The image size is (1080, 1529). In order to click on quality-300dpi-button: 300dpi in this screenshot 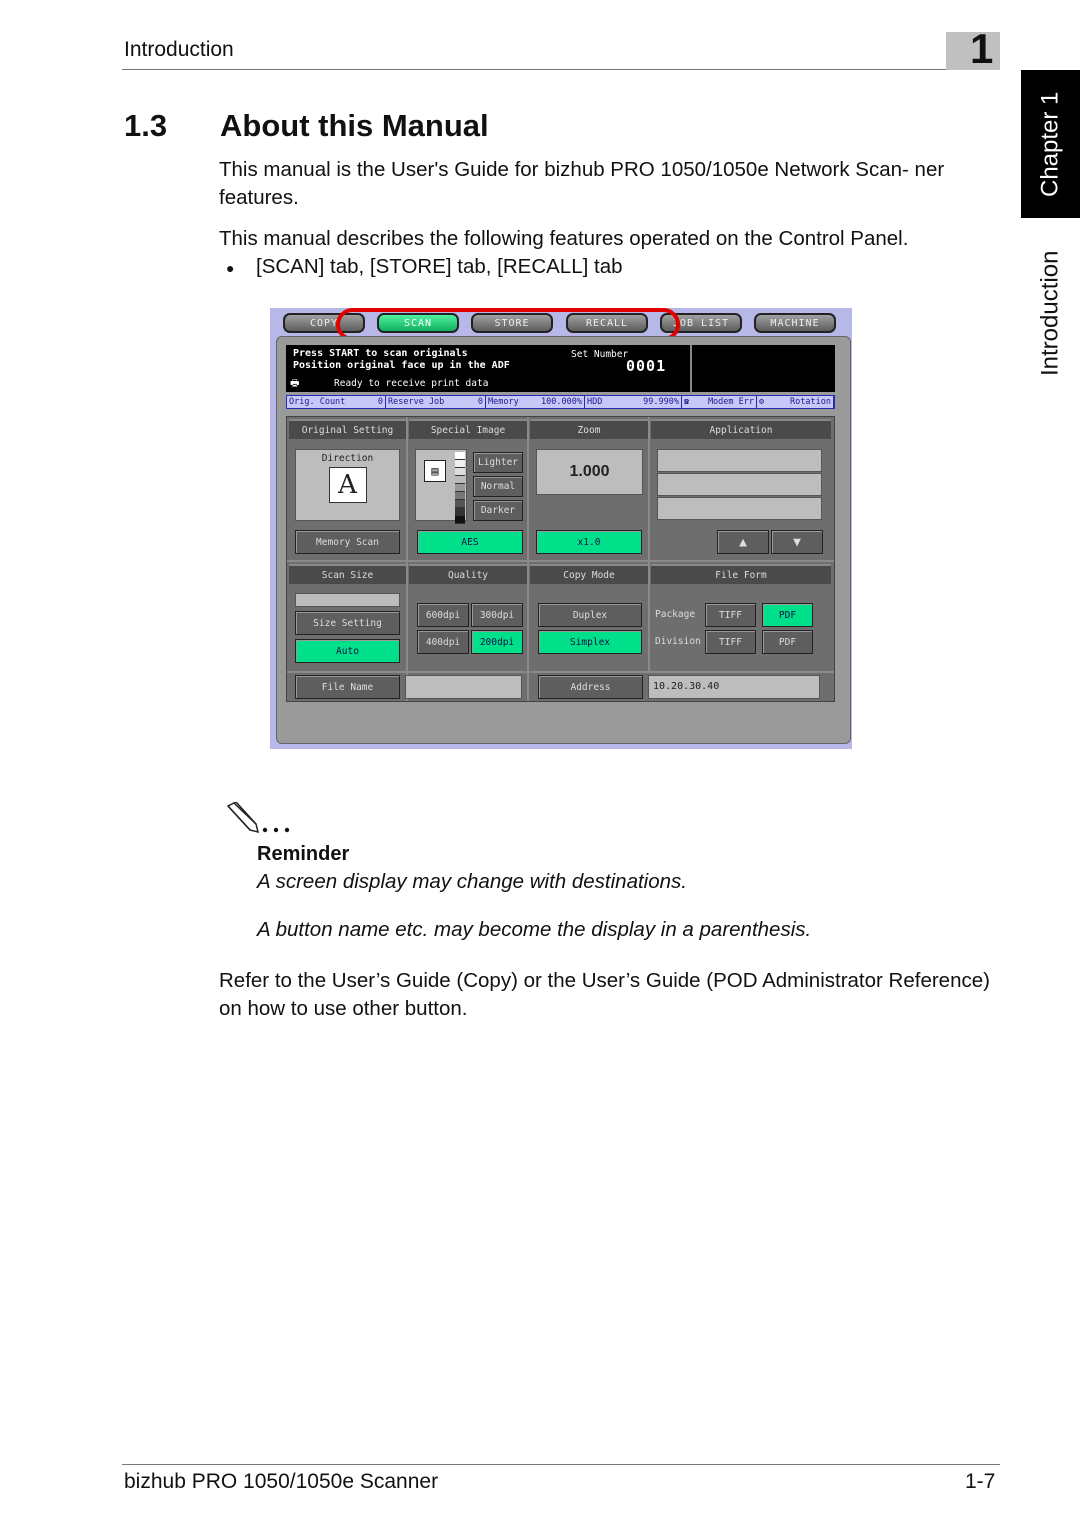, I will do `click(497, 615)`.